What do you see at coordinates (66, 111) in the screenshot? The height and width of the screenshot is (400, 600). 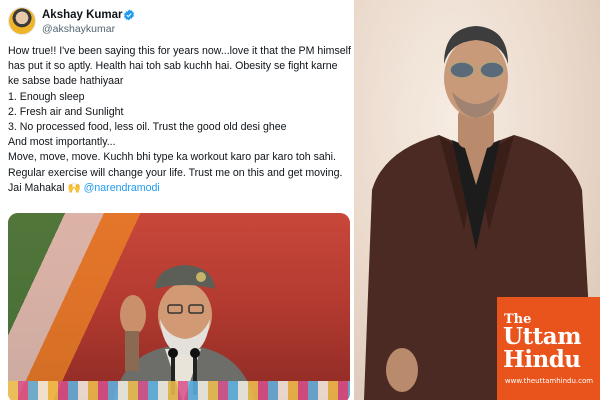 I see `tweet-line: 2. Fresh air and Sunlight` at bounding box center [66, 111].